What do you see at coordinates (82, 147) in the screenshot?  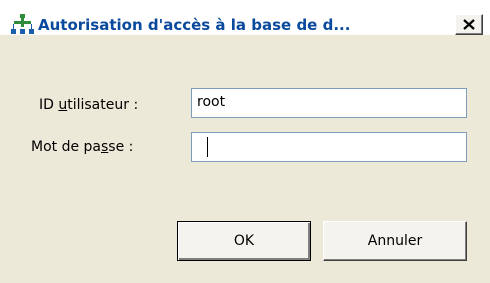 I see `password-label: Mot de passe :` at bounding box center [82, 147].